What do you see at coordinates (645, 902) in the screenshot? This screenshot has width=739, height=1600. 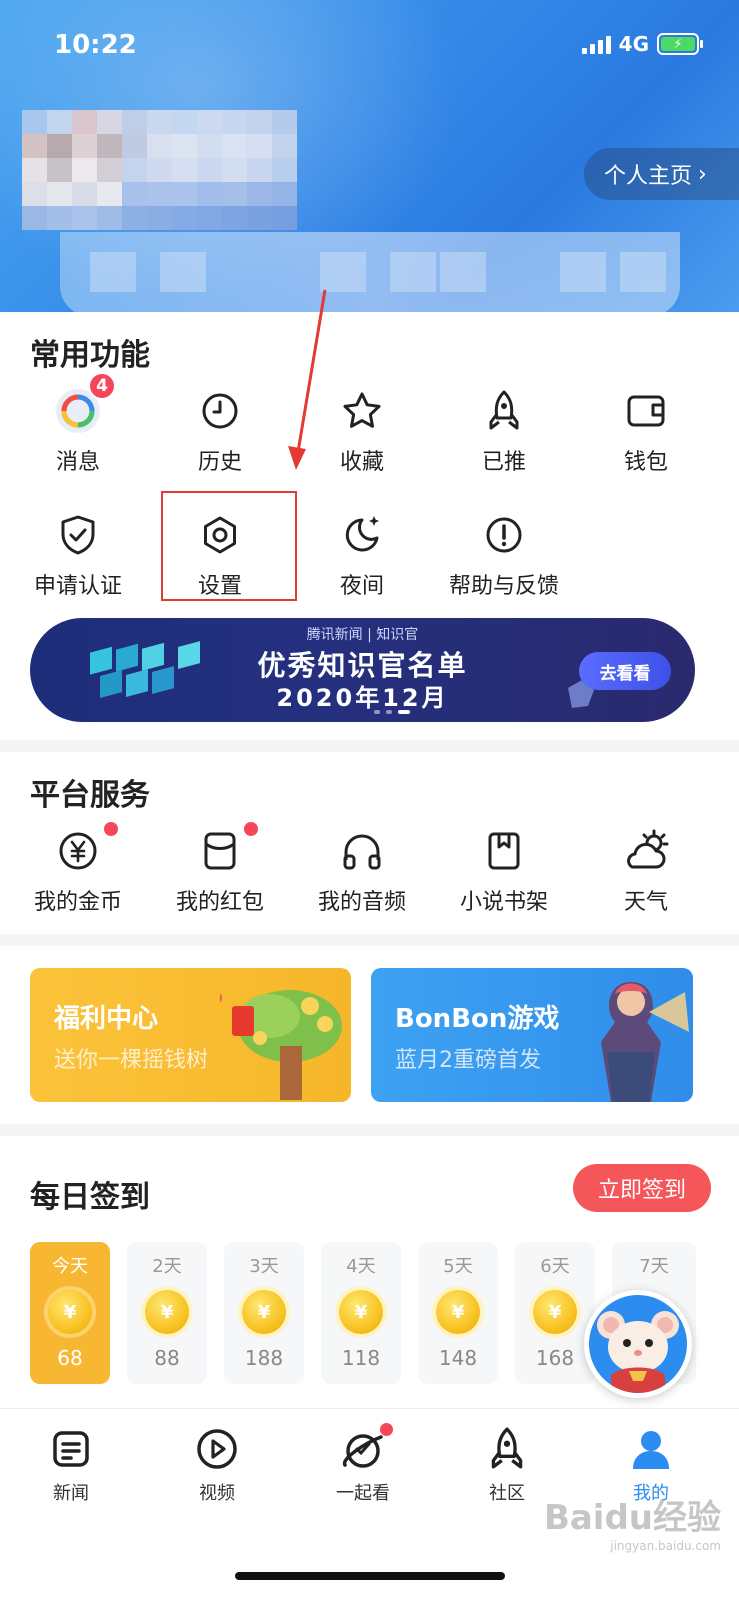 I see `grid-item-label: 天气` at bounding box center [645, 902].